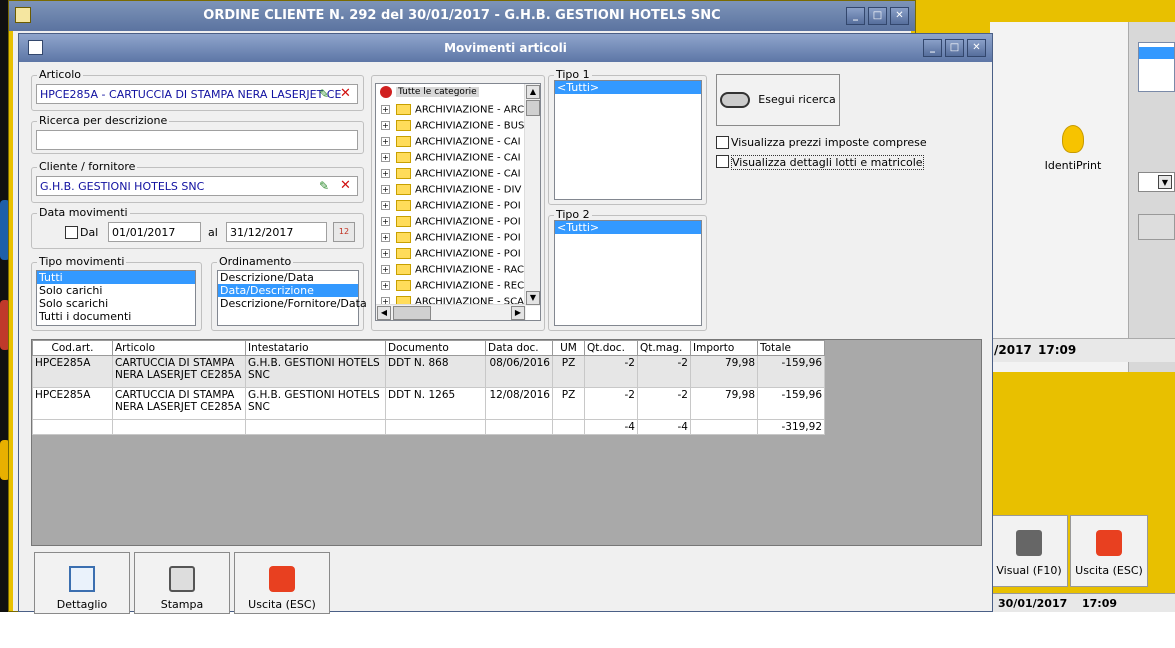 The image size is (1175, 648). Describe the element at coordinates (533, 298) in the screenshot. I see `scroll-down-icon: ▼` at that location.